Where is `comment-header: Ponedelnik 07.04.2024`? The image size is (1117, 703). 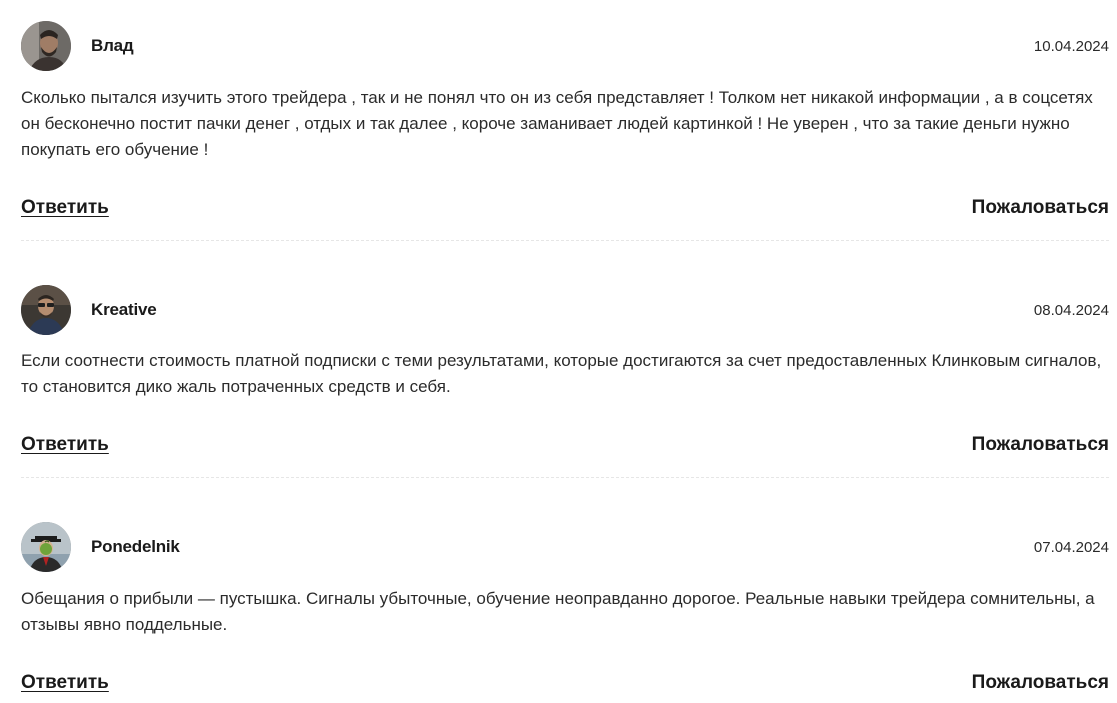
comment-header: Ponedelnik 07.04.2024 is located at coordinates (565, 548).